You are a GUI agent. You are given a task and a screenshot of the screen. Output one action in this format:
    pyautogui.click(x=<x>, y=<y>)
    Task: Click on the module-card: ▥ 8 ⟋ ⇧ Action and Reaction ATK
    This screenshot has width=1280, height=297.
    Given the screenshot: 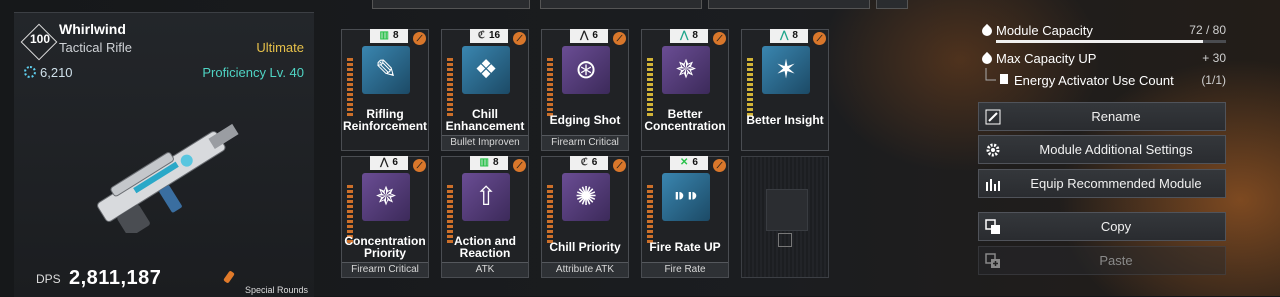 What is the action you would take?
    pyautogui.click(x=485, y=217)
    